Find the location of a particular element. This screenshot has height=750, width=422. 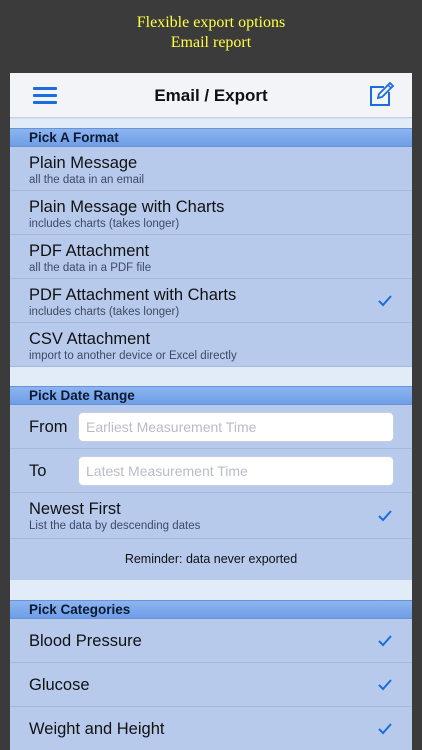

from-row: From is located at coordinates (211, 427).